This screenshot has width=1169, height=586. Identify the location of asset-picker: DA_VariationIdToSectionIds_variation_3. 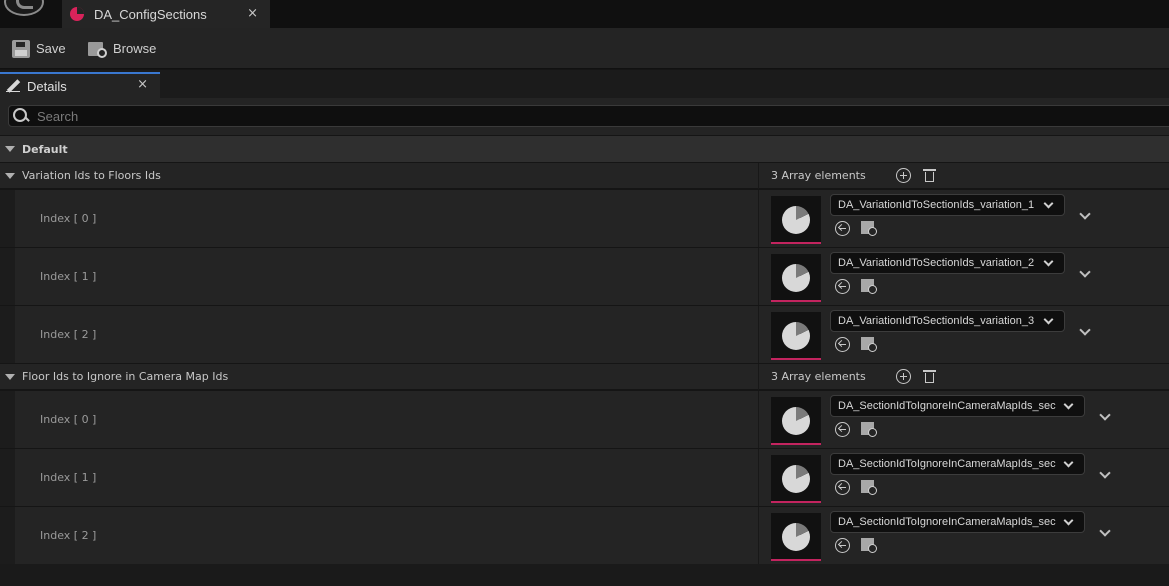
(947, 321).